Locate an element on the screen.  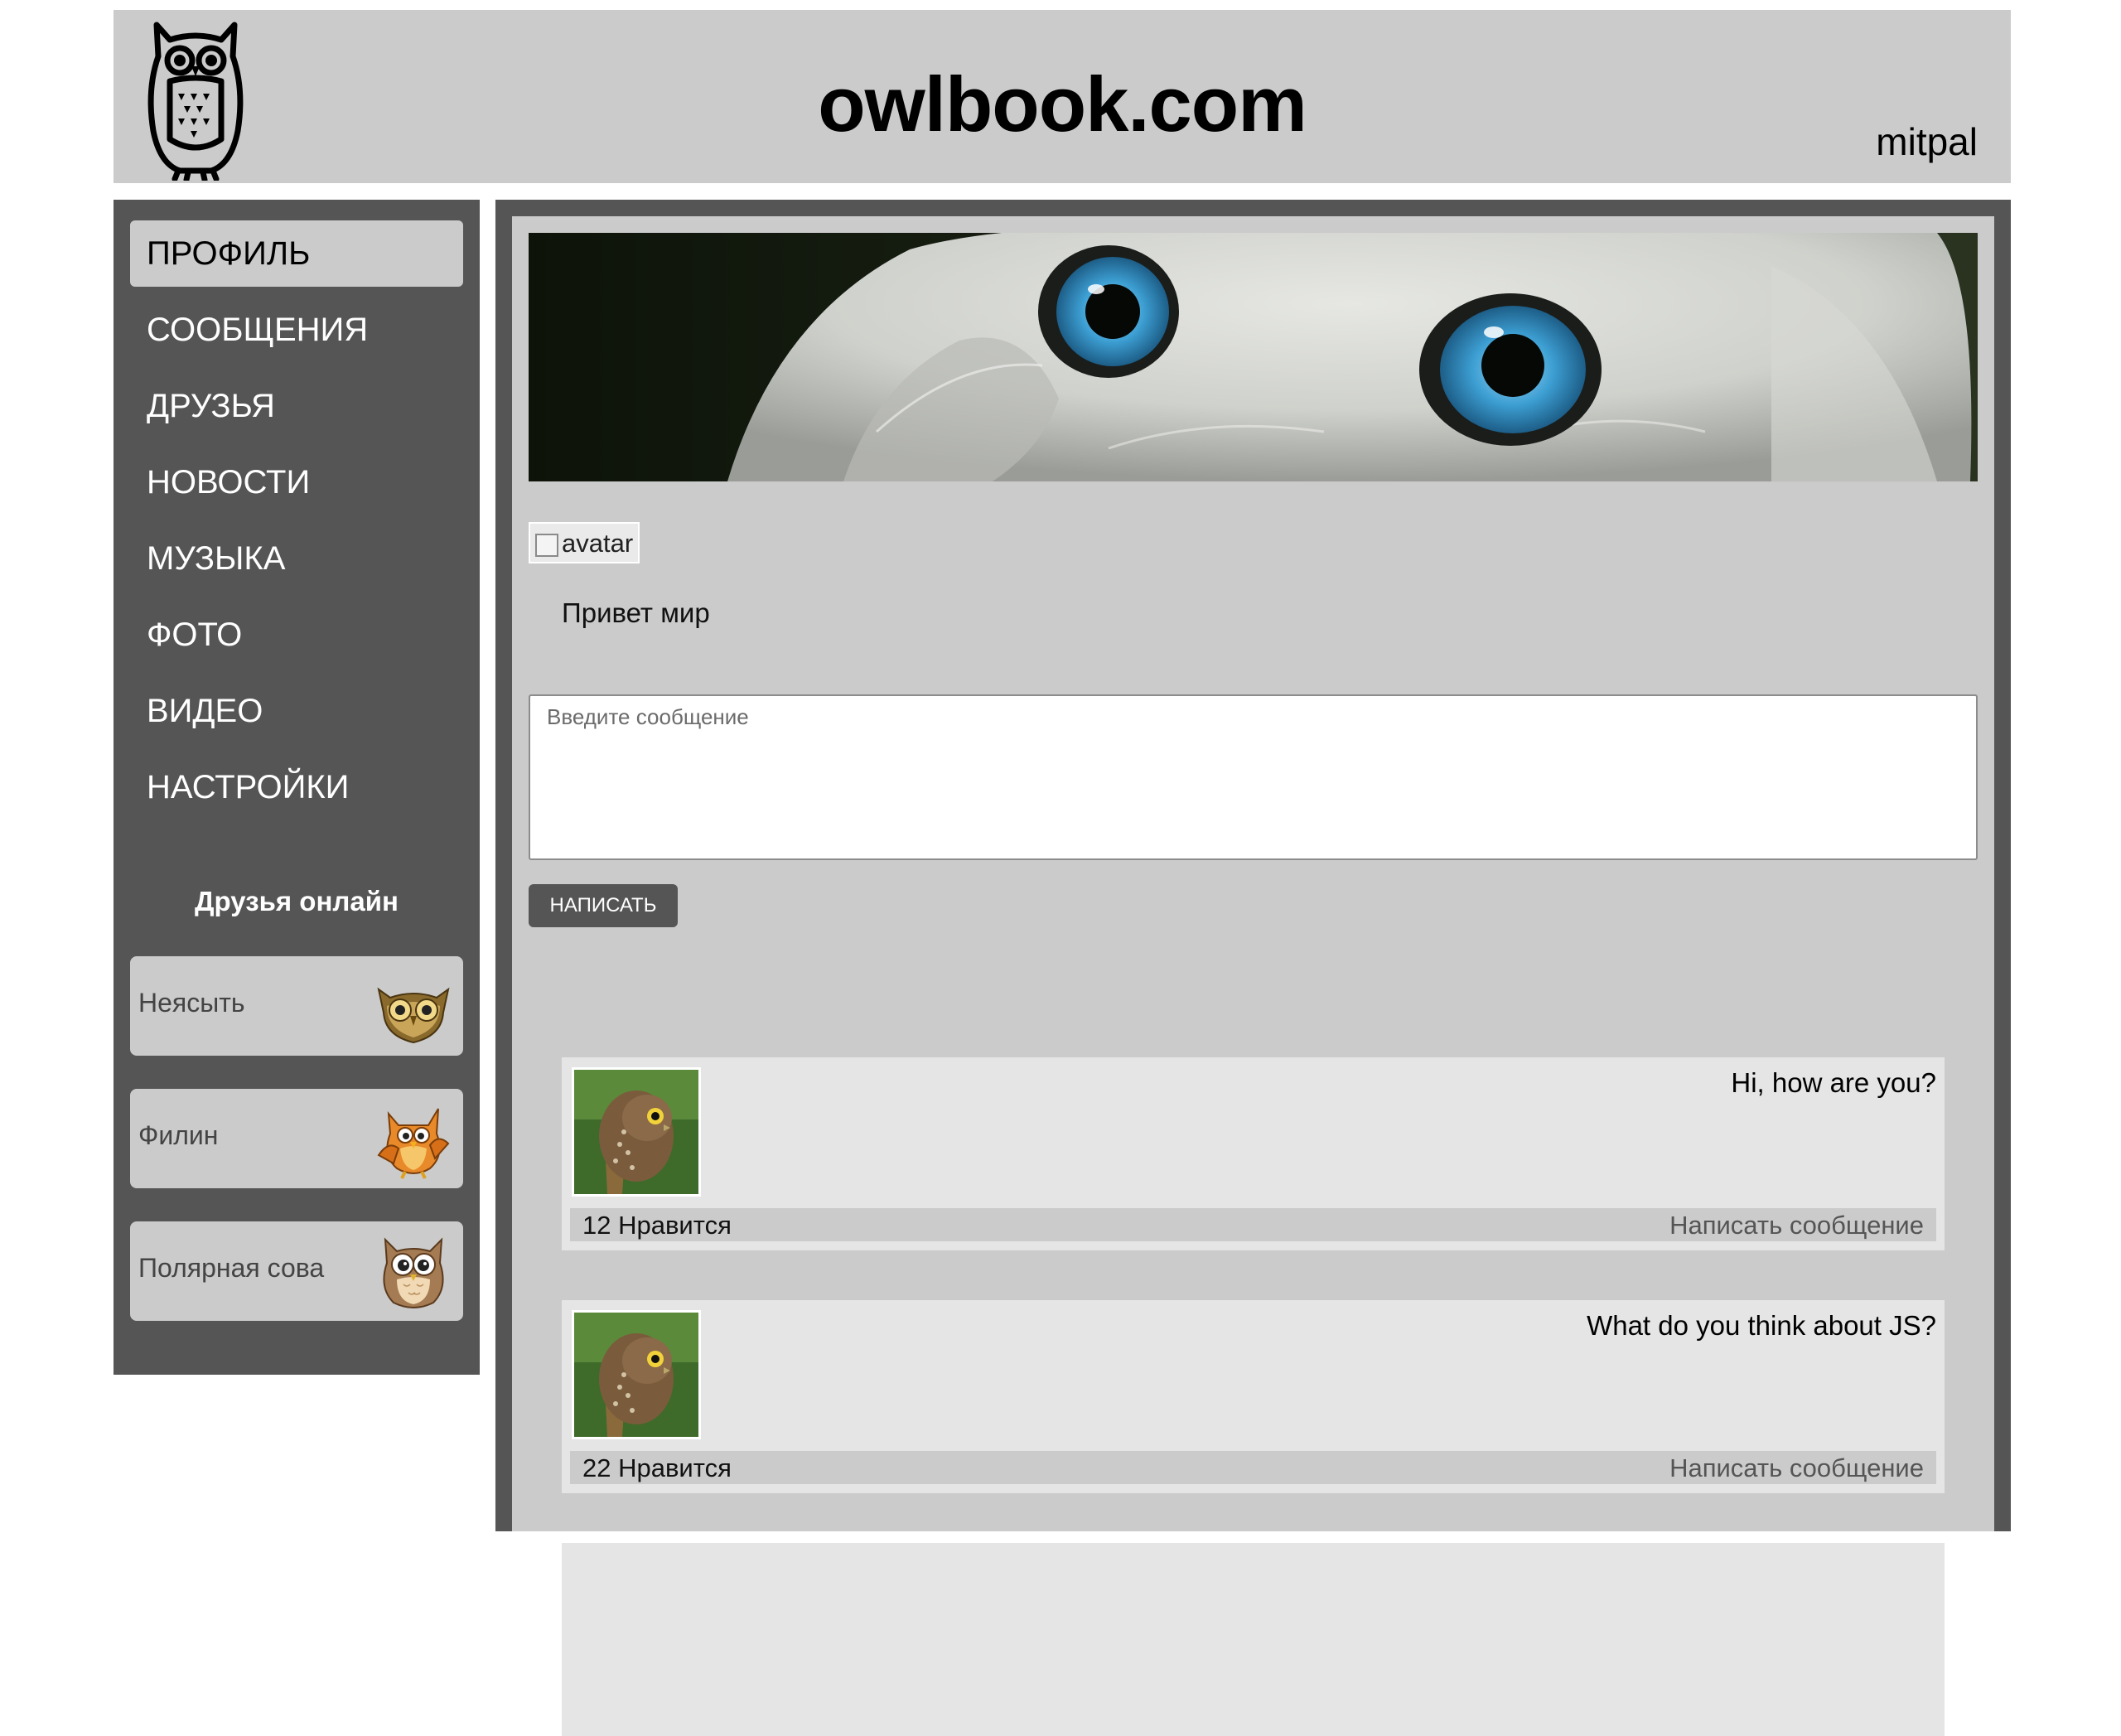
nav-item-settings: НАСТРОЙКИ is located at coordinates (296, 787).